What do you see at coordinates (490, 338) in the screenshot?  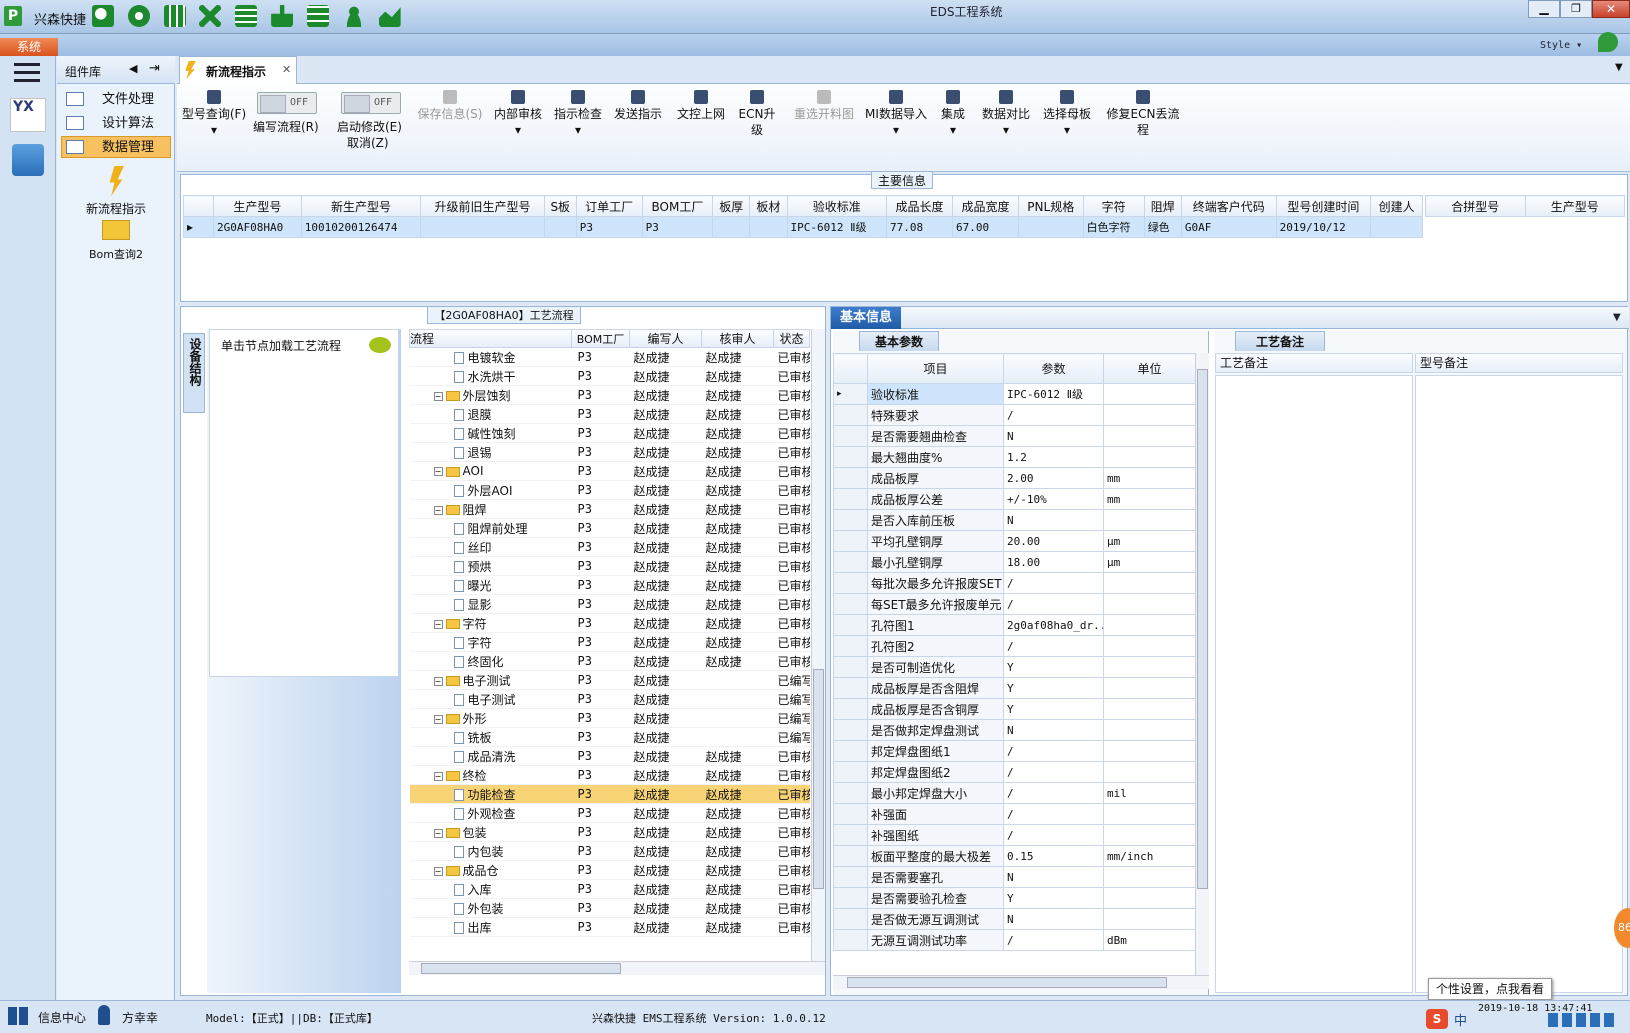 I see `column-header: 流程` at bounding box center [490, 338].